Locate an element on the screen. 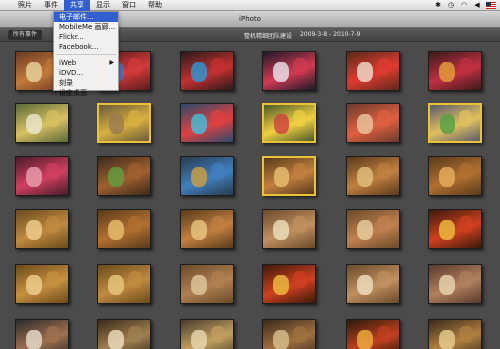 The height and width of the screenshot is (349, 500). wifi-icon: ◠ is located at coordinates (464, 5).